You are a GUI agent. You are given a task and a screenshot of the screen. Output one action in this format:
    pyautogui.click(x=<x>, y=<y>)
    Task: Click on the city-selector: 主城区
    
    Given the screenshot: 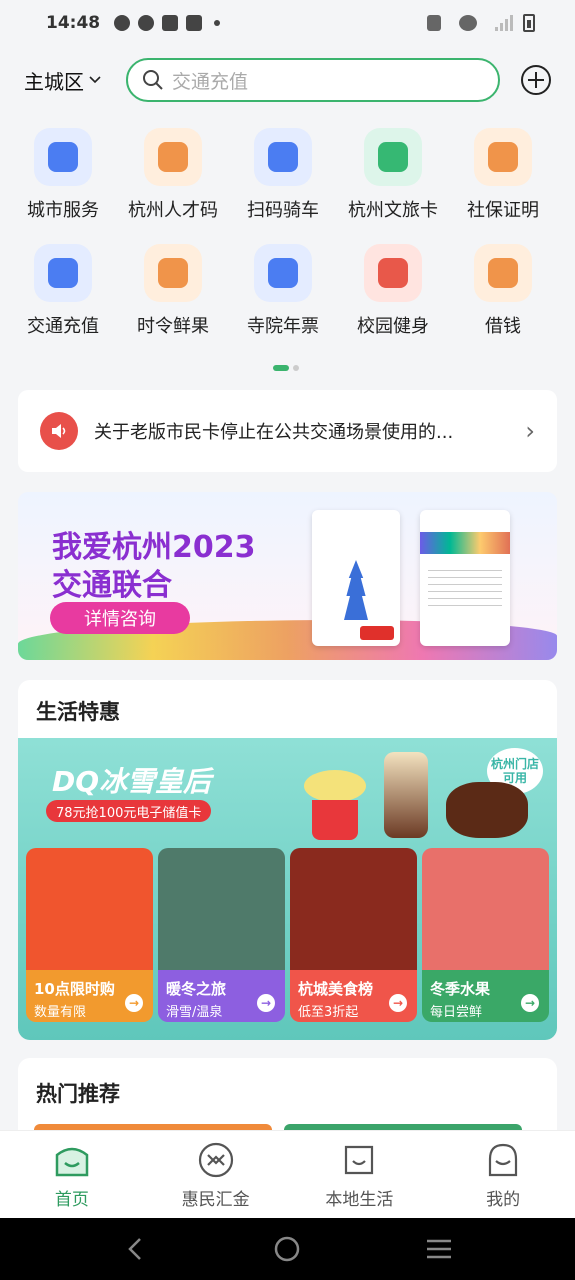 What is the action you would take?
    pyautogui.click(x=72, y=80)
    